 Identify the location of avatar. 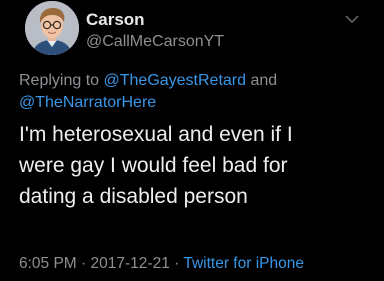
(52, 28).